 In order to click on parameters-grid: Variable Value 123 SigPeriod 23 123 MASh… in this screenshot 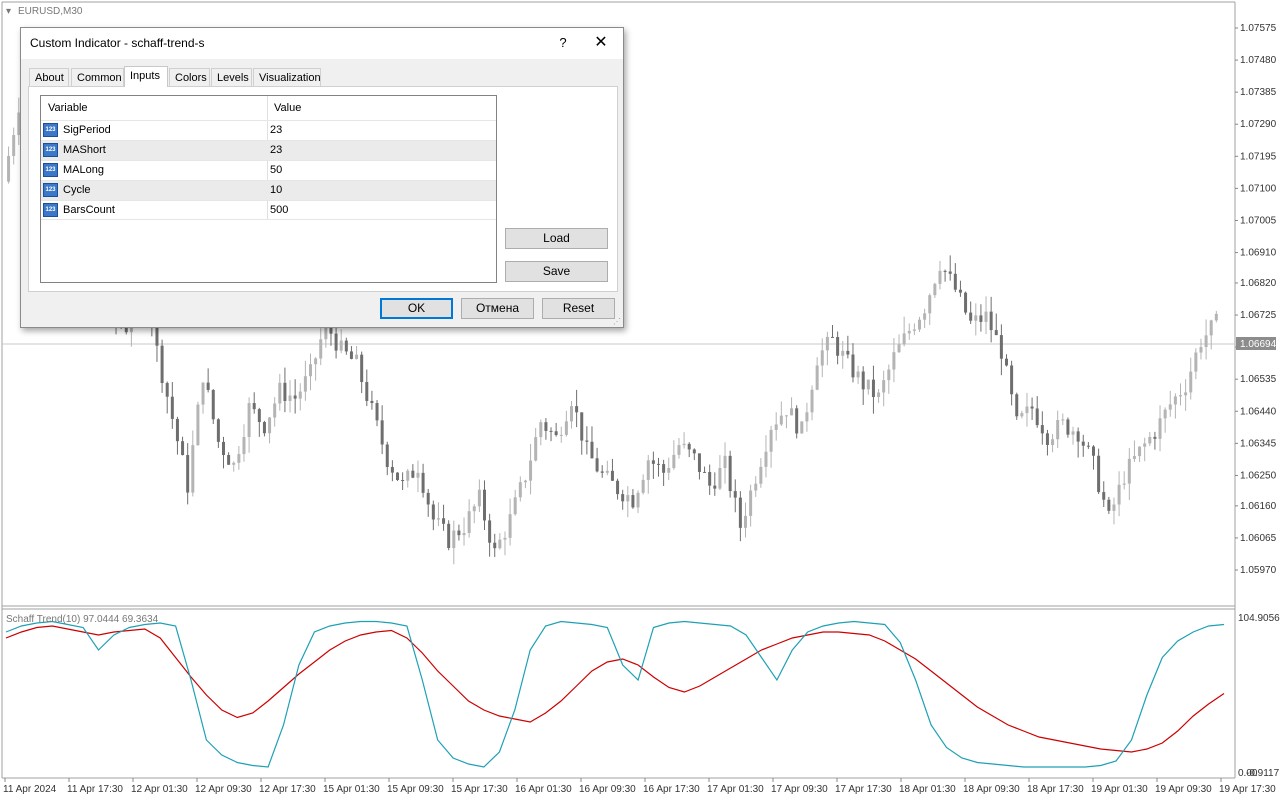, I will do `click(268, 189)`.